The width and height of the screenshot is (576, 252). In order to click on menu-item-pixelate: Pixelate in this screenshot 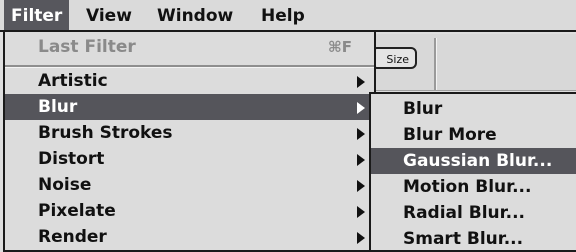, I will do `click(189, 211)`.